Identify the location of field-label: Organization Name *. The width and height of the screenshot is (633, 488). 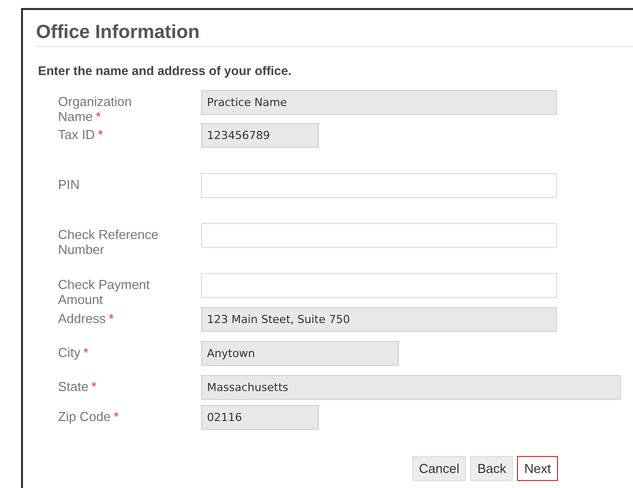
(95, 108).